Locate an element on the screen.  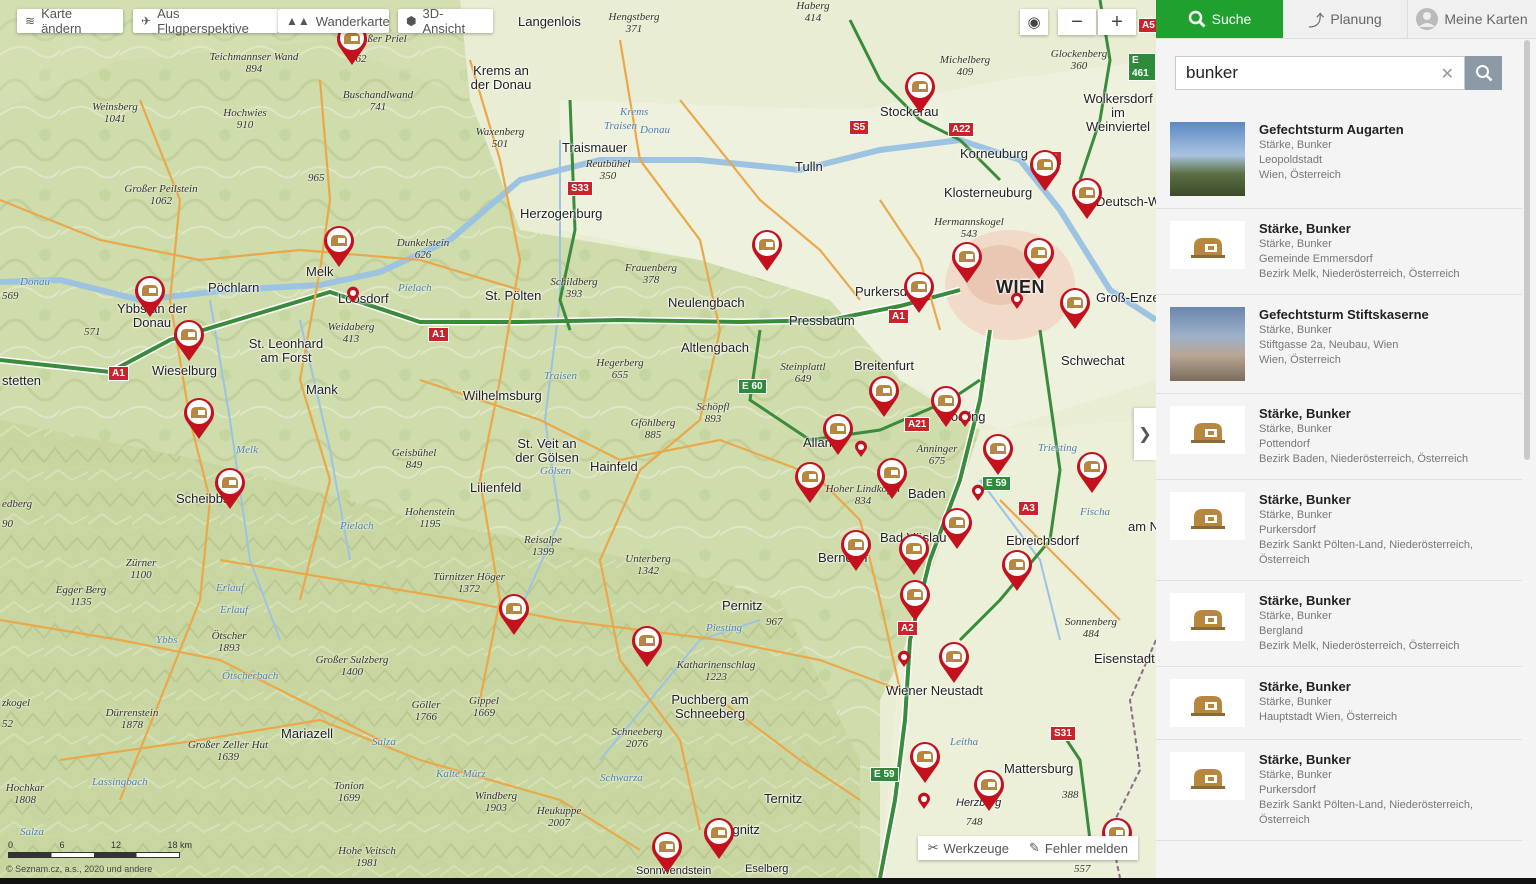
locate-button: ◉ is located at coordinates (1034, 22).